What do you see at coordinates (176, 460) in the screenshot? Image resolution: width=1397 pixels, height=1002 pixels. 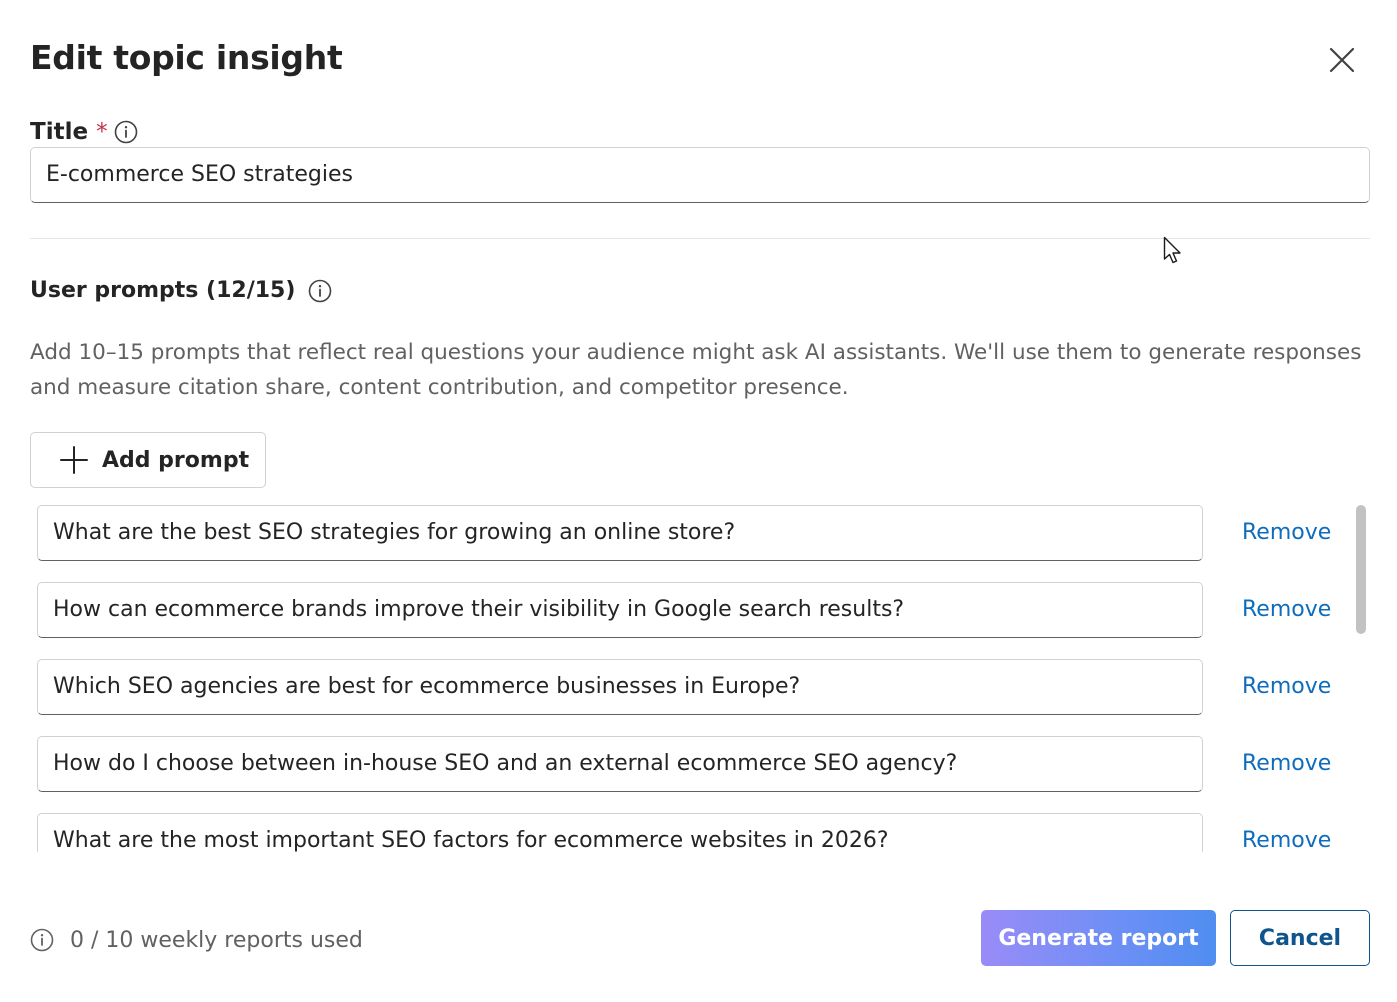 I see `add-prompt-label: Add prompt` at bounding box center [176, 460].